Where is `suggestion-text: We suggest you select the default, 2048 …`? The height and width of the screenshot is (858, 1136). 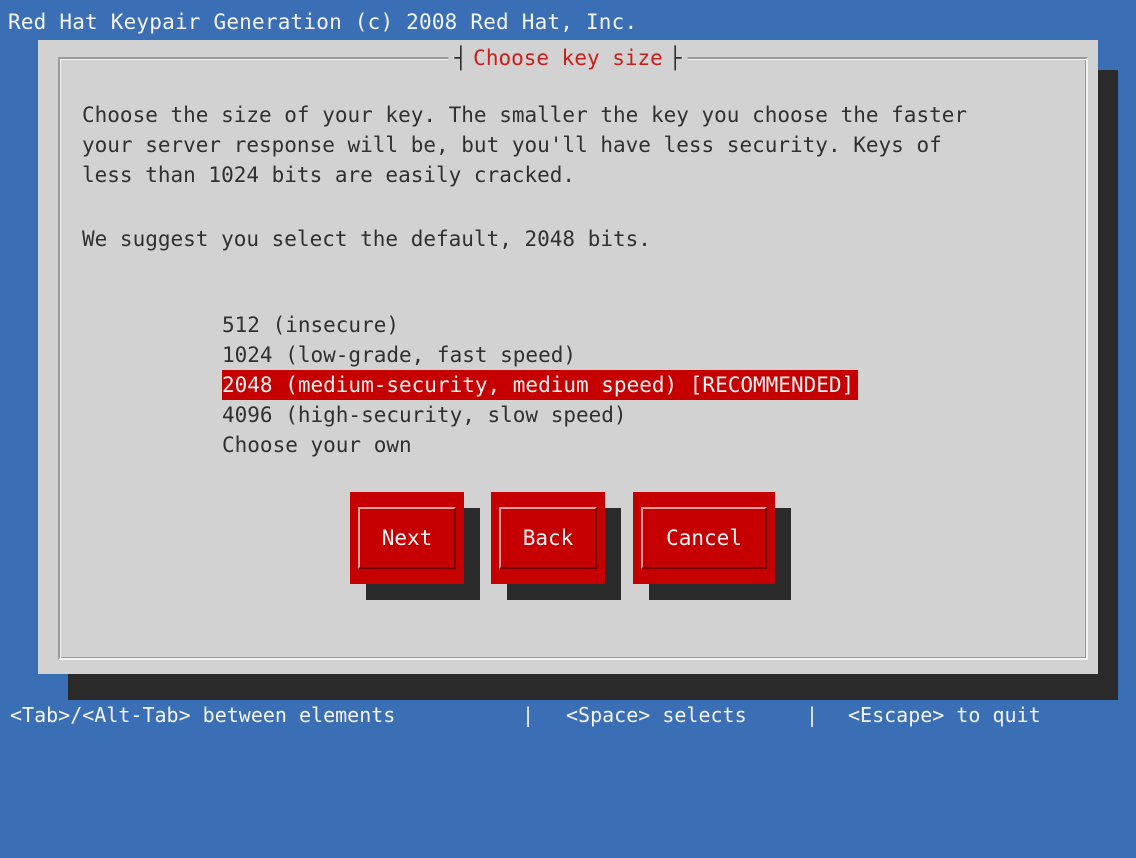
suggestion-text: We suggest you select the default, 2048 … is located at coordinates (366, 239).